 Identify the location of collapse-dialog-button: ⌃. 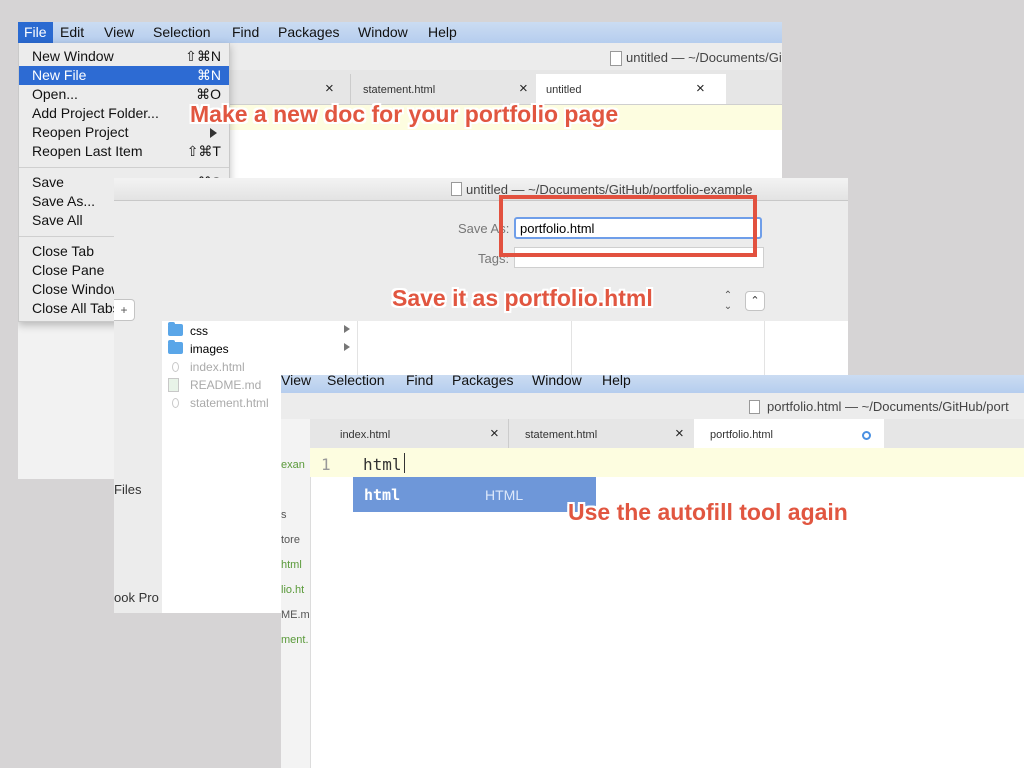
(755, 301).